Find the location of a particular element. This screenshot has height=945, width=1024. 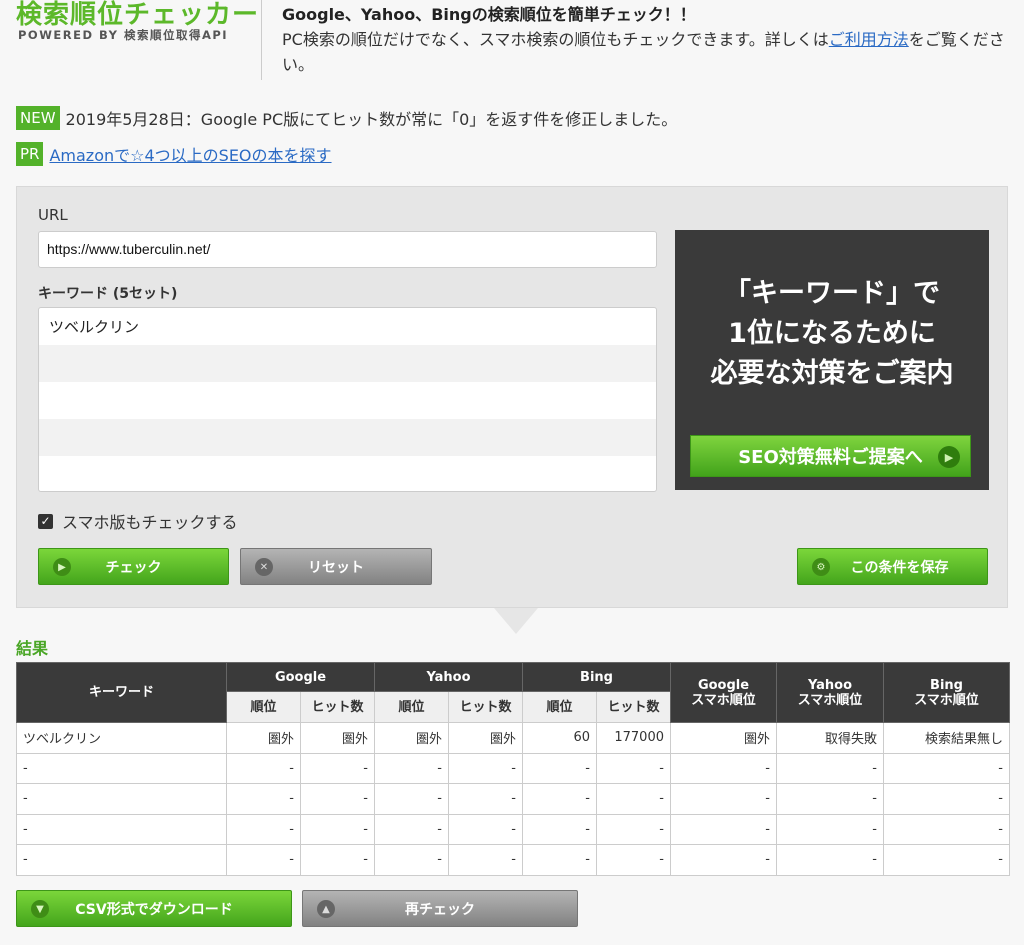

smartphone-check-label: スマホ版もチェックする is located at coordinates (150, 521).